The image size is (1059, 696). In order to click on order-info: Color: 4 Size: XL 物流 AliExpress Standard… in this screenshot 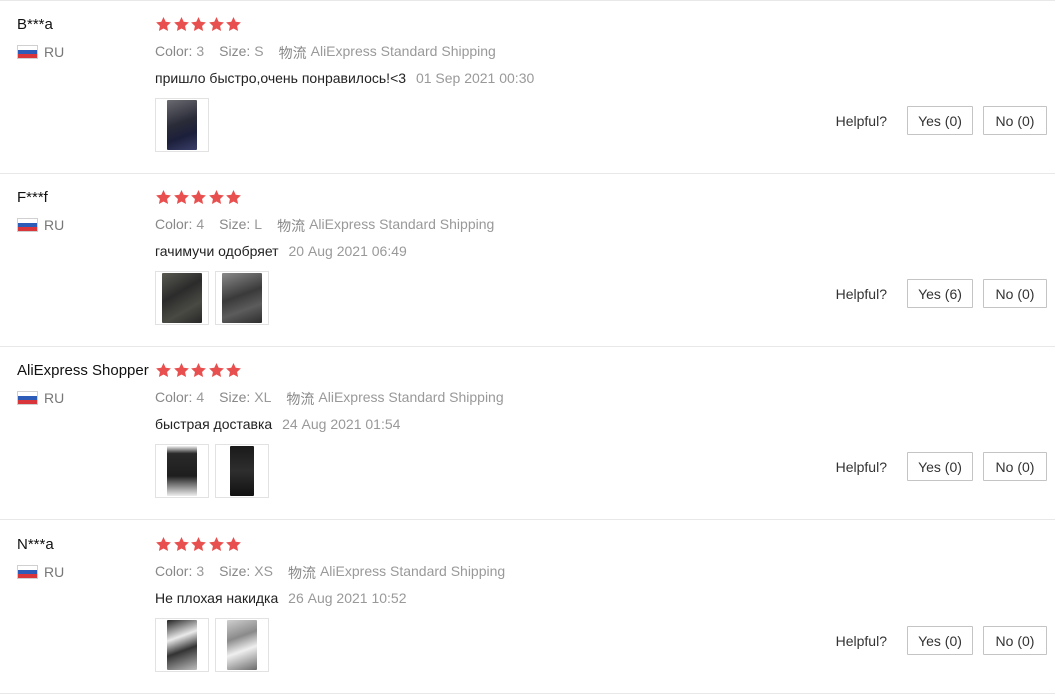, I will do `click(337, 399)`.